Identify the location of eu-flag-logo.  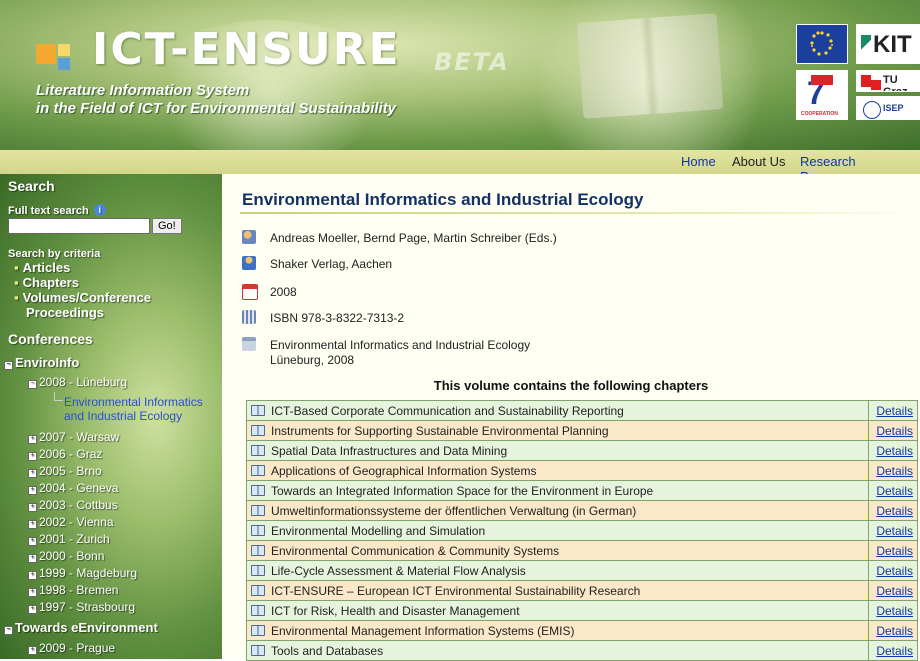
(822, 44).